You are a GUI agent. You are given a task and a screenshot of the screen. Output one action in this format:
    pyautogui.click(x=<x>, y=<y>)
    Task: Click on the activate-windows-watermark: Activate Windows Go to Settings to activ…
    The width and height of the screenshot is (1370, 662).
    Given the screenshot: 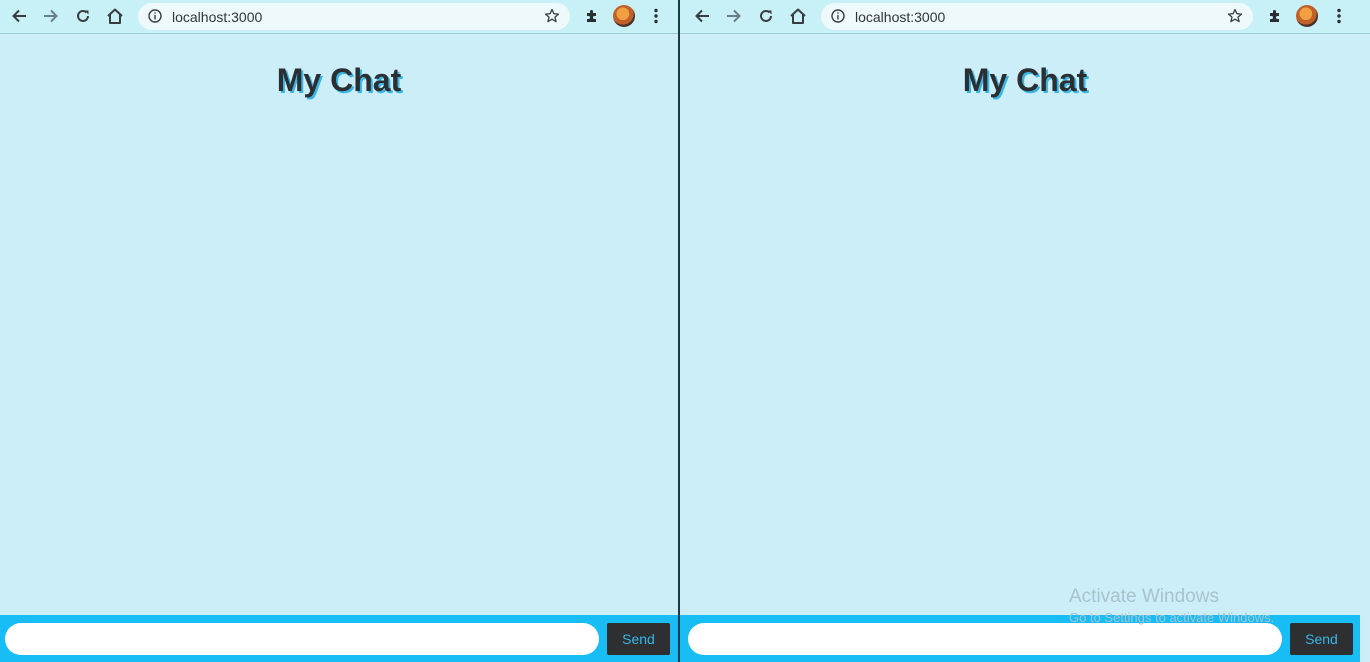 What is the action you would take?
    pyautogui.click(x=1171, y=605)
    